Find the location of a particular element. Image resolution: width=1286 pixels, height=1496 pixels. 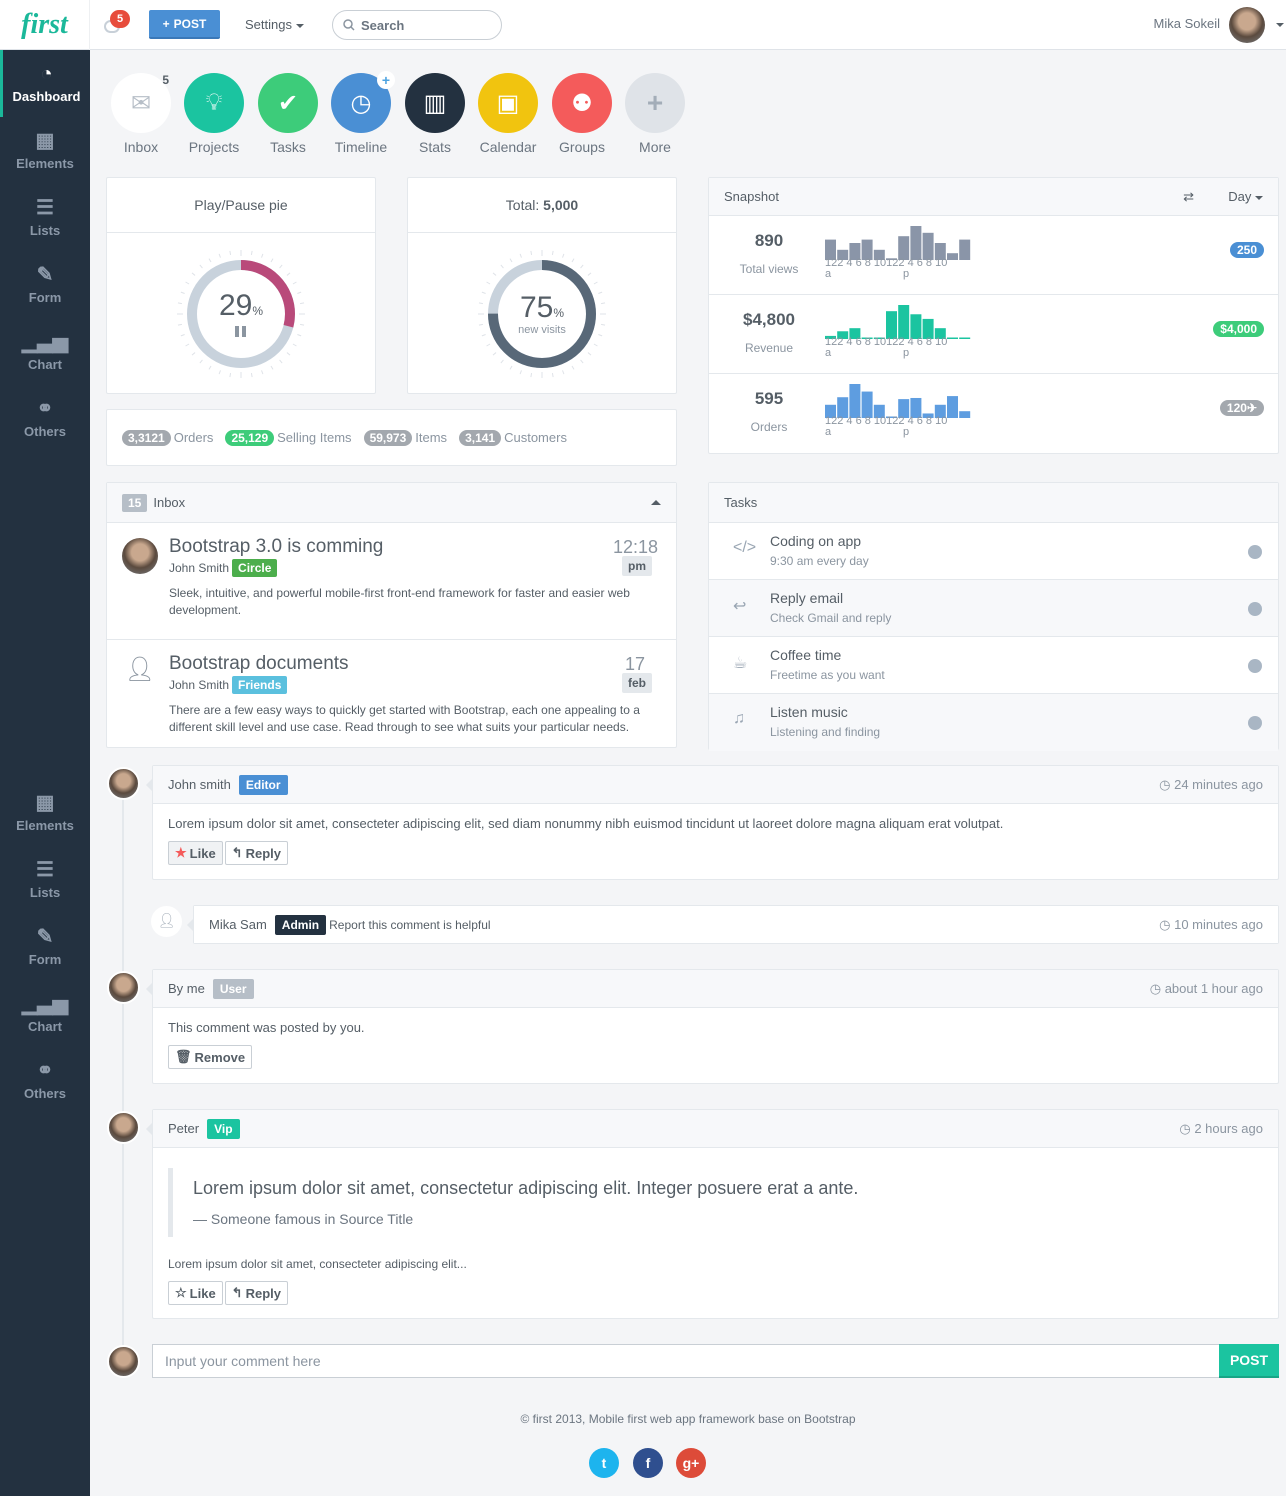

twitter-icon: t is located at coordinates (604, 1463).